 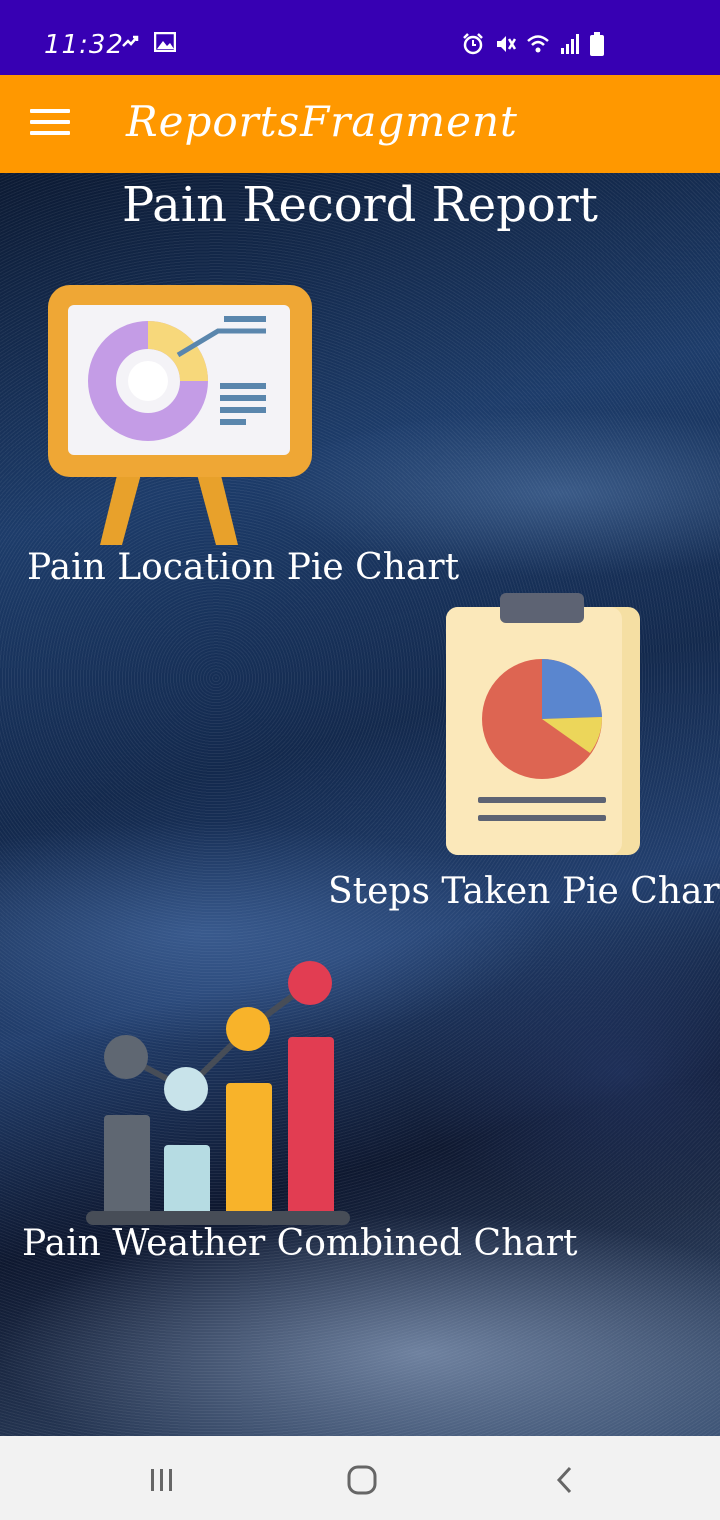 What do you see at coordinates (322, 121) in the screenshot?
I see `toolbar-title: ReportsFragment` at bounding box center [322, 121].